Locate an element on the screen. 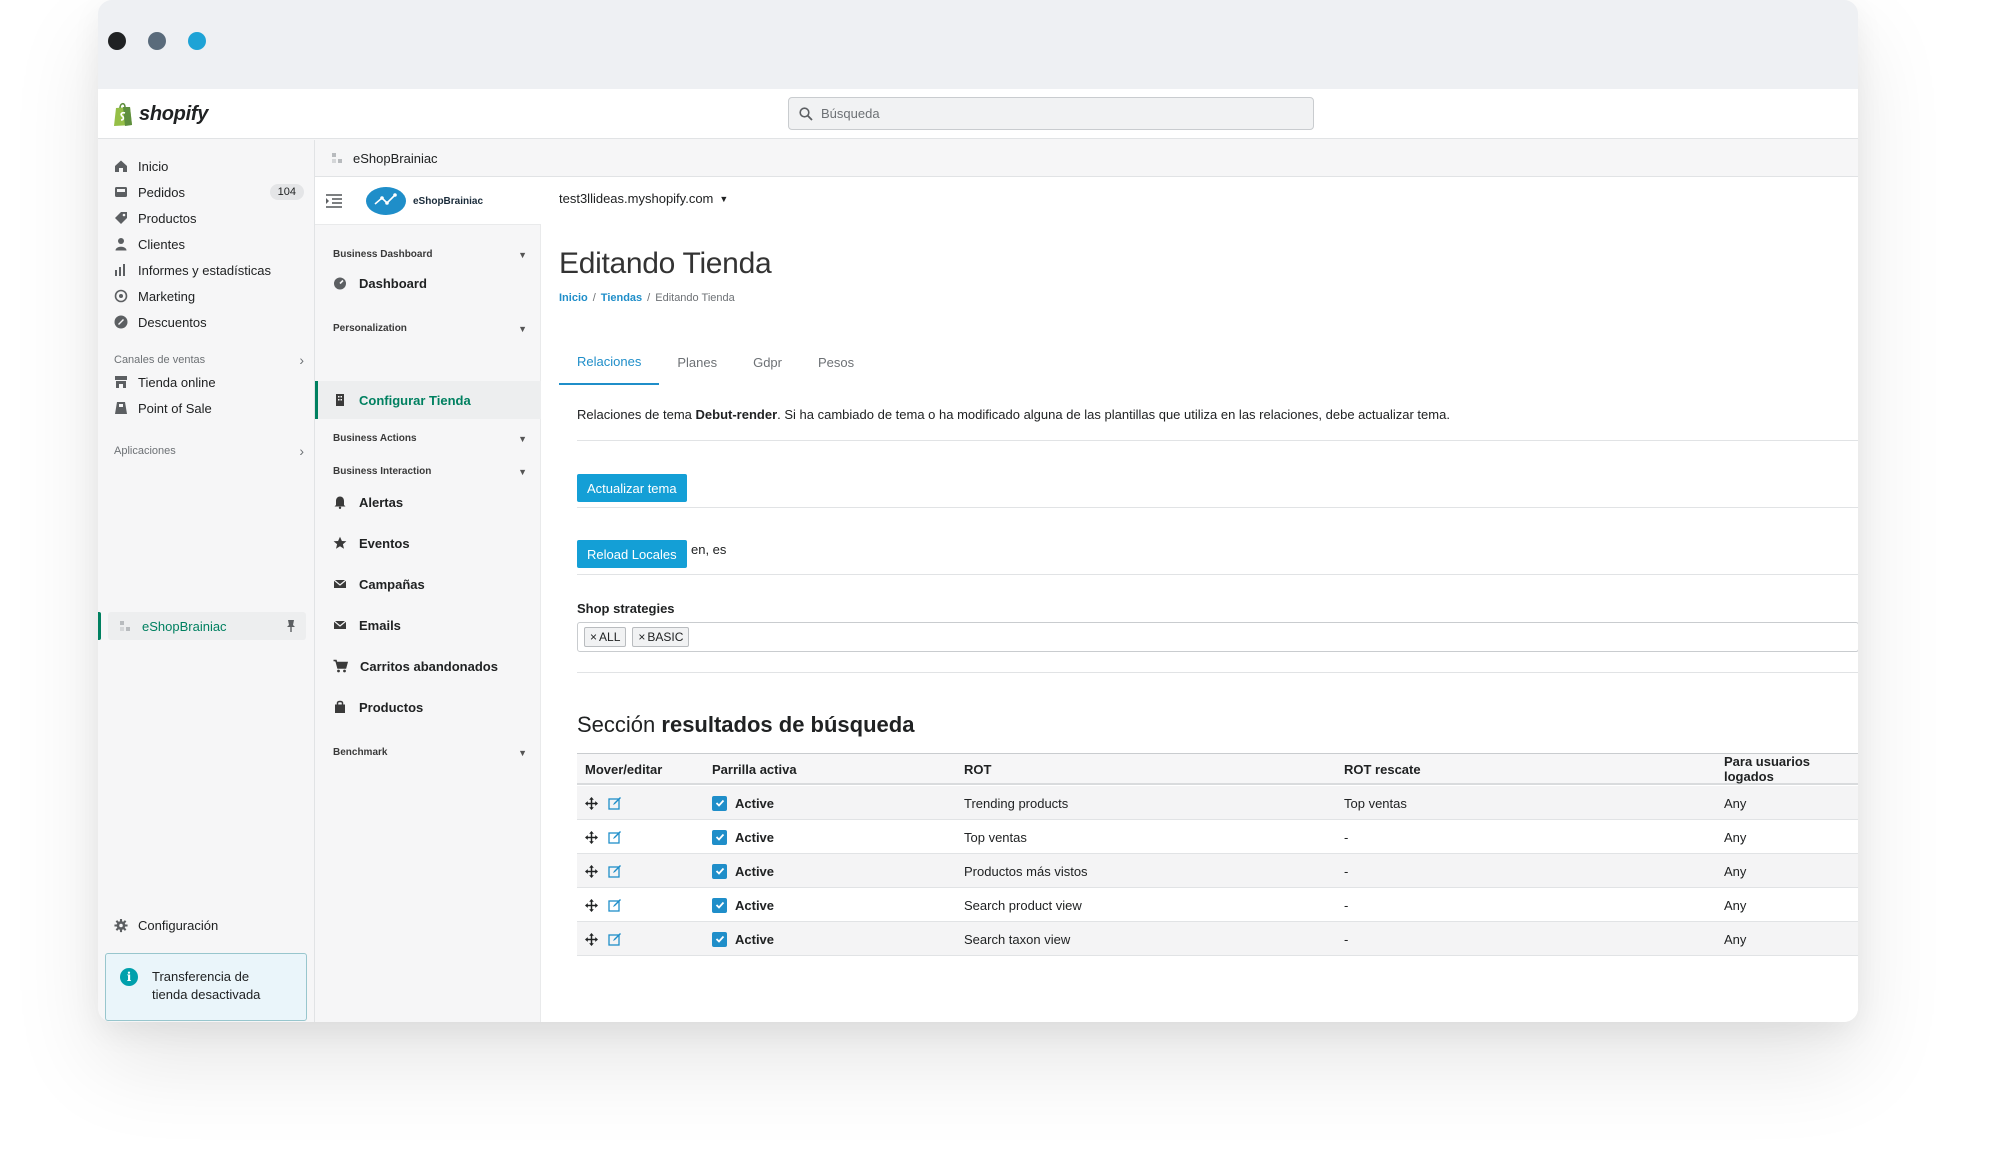 This screenshot has height=1173, width=2000. menu-group-label: Benchmark is located at coordinates (360, 752).